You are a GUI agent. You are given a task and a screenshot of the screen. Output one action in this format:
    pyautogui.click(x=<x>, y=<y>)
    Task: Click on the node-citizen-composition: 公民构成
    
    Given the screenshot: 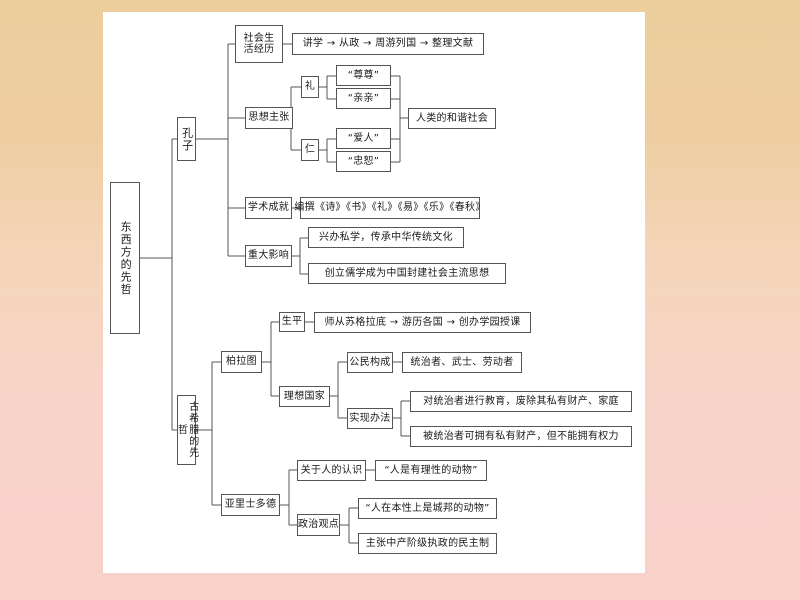 What is the action you would take?
    pyautogui.click(x=370, y=362)
    